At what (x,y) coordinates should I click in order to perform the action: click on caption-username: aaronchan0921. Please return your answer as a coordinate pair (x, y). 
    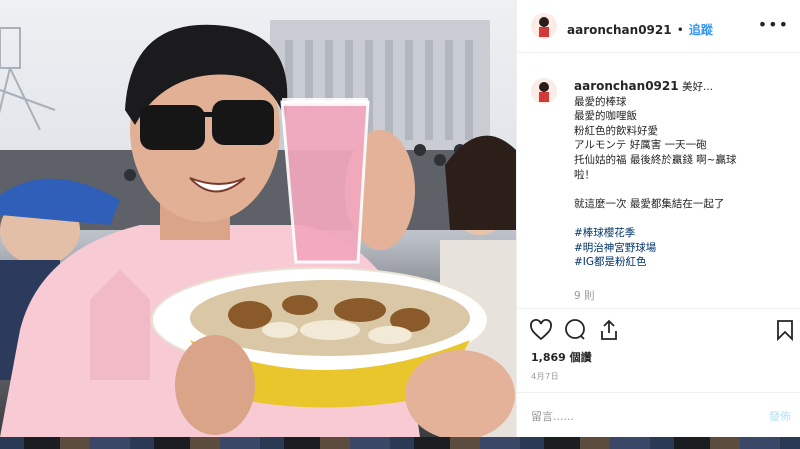
    Looking at the image, I should click on (626, 86).